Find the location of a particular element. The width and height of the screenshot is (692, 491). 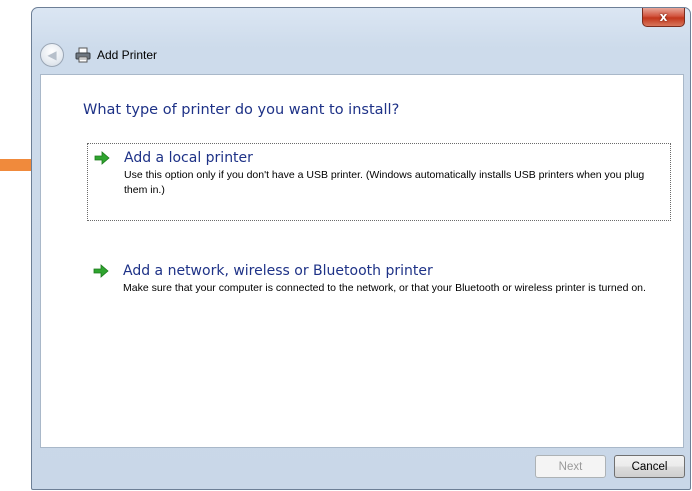

option-label: Add a local printer is located at coordinates (188, 158).